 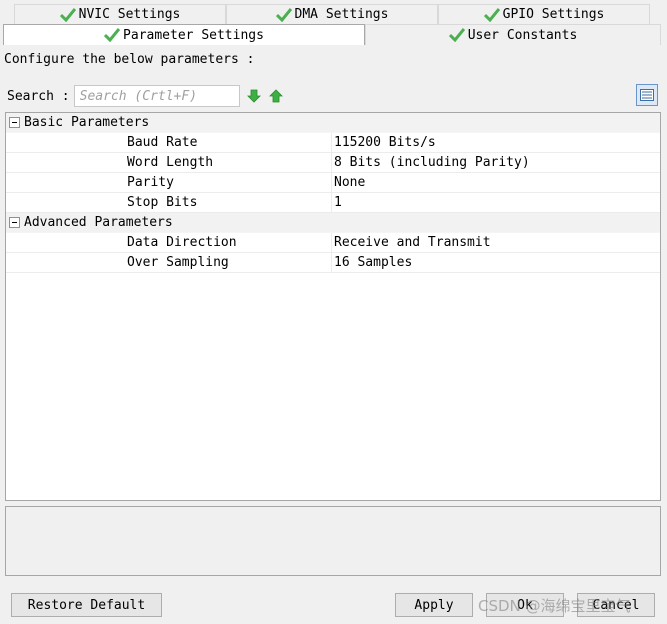 I want to click on tab-label: Parameter Settings, so click(x=193, y=35).